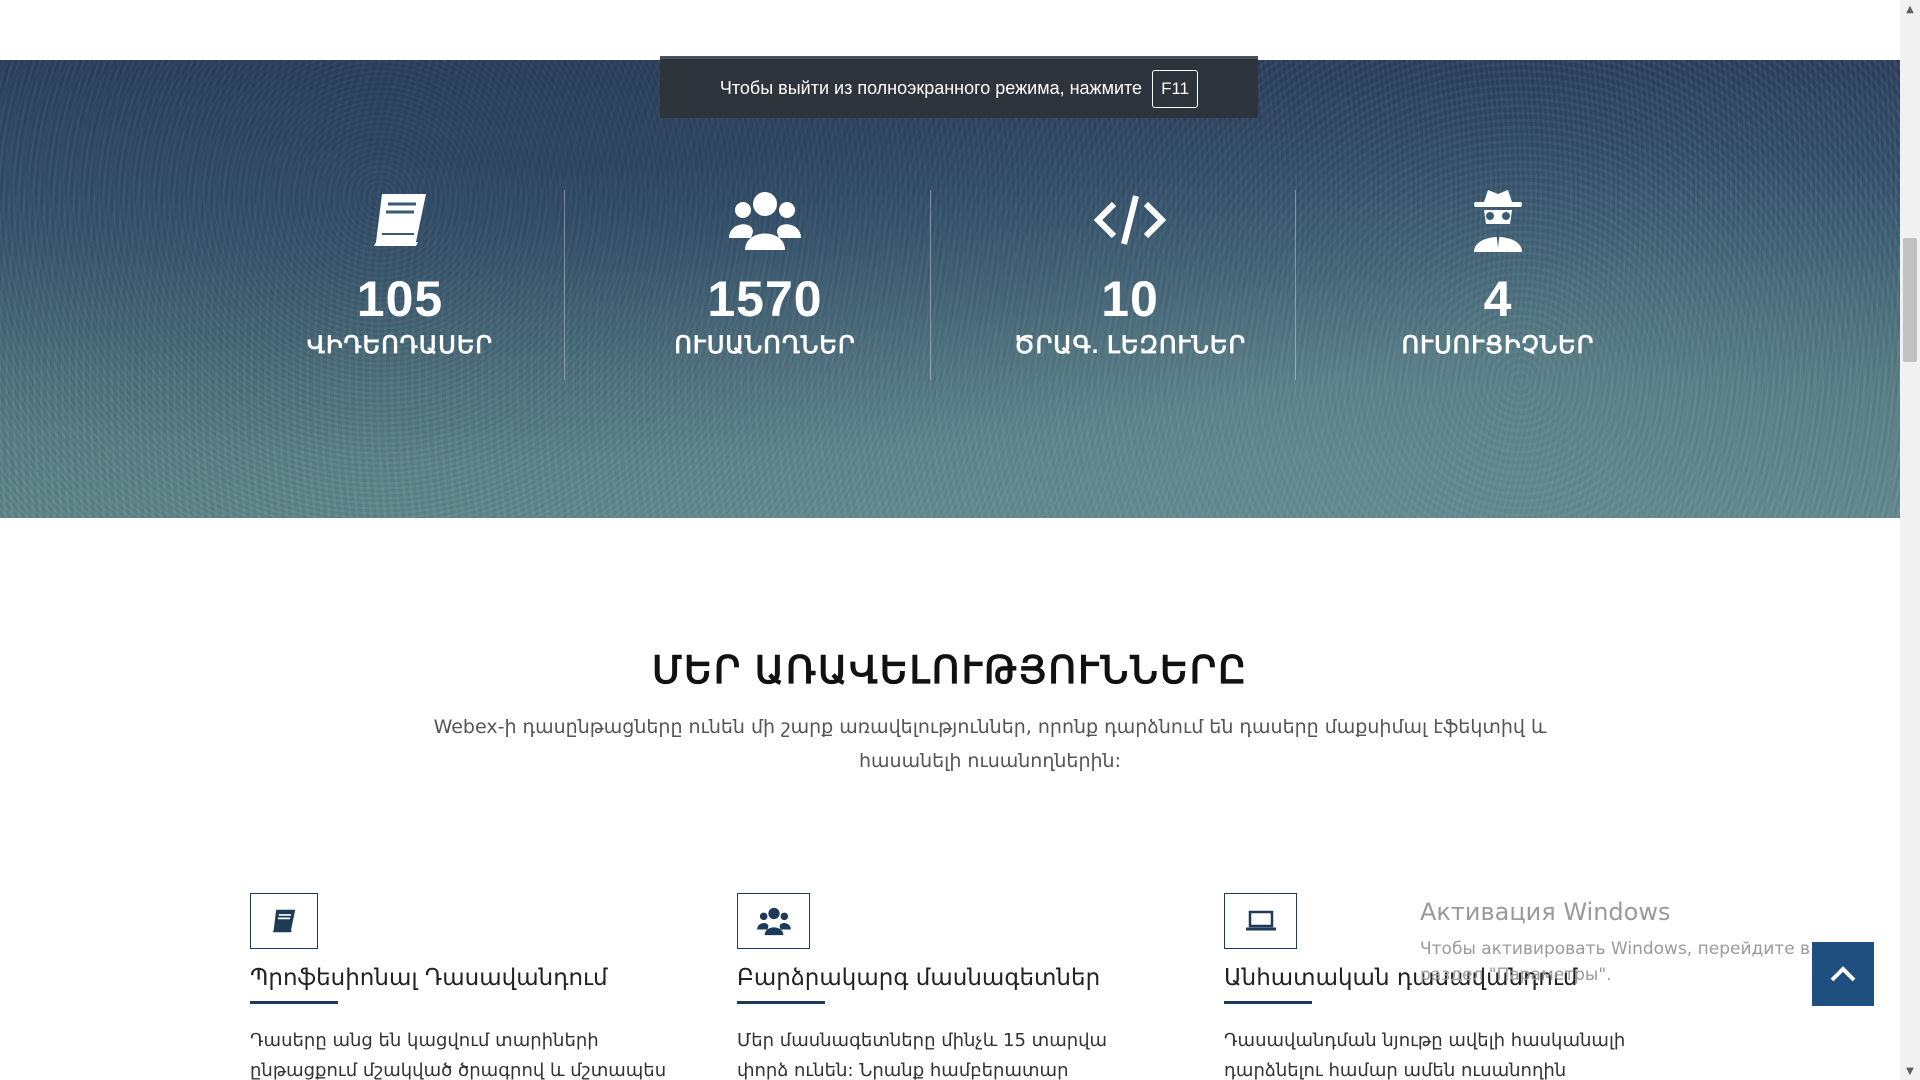 Image resolution: width=1920 pixels, height=1080 pixels. I want to click on spy-icon, so click(1498, 220).